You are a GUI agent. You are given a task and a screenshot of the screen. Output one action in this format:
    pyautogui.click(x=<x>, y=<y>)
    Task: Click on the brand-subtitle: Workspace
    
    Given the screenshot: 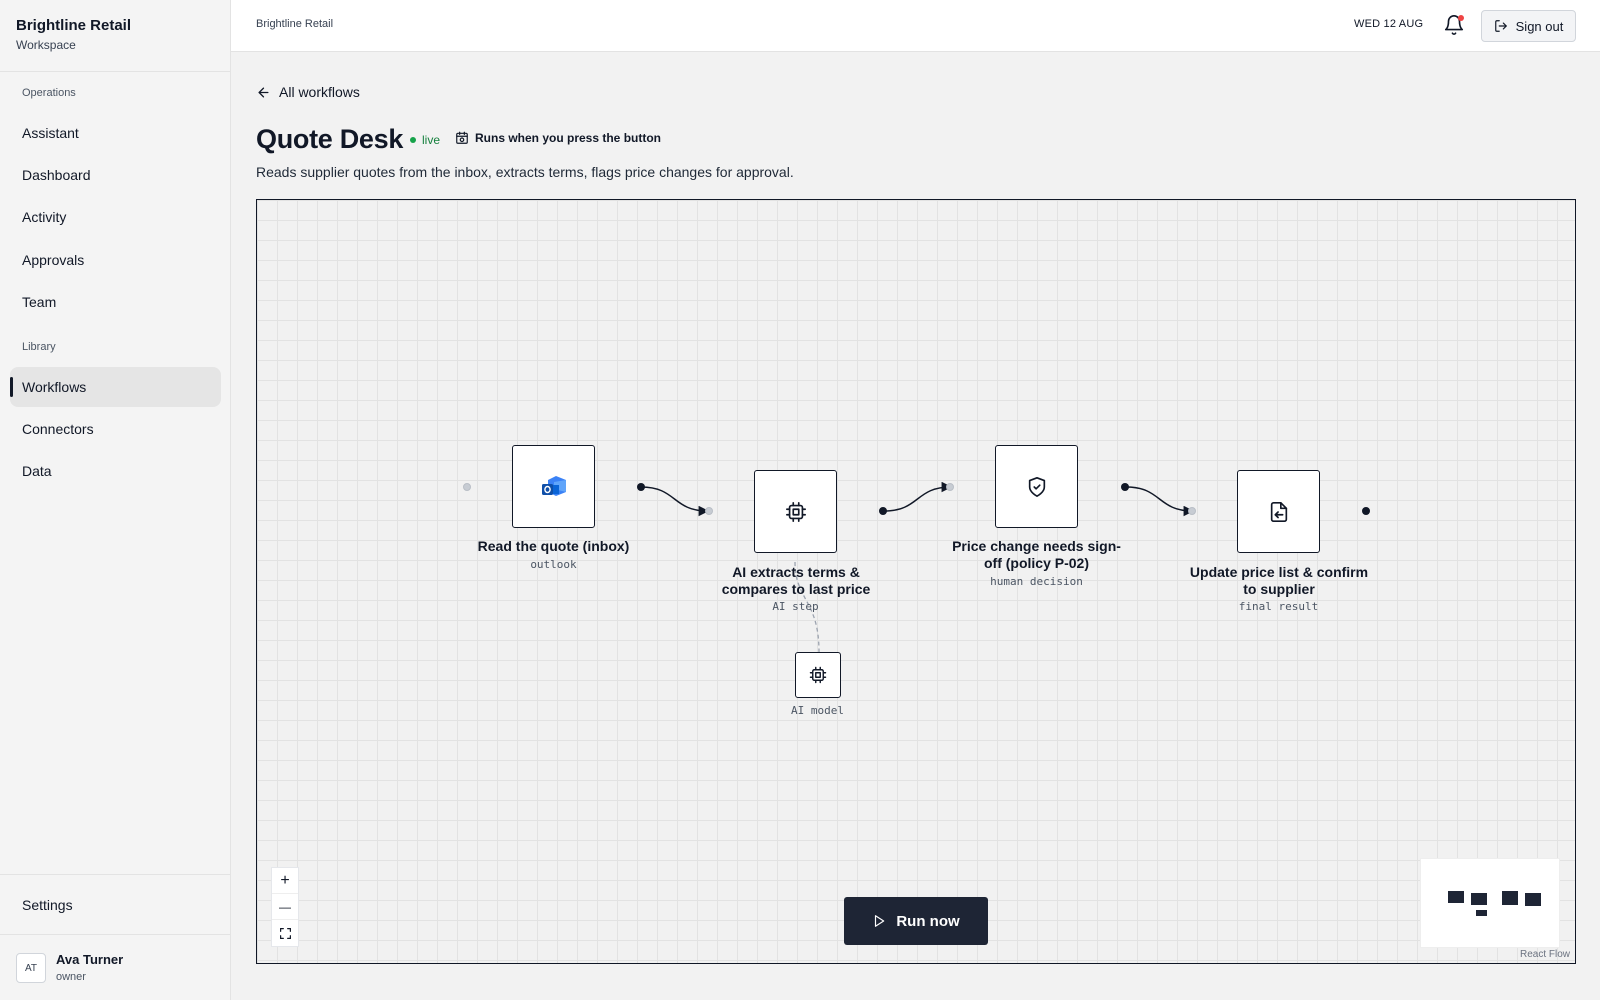 What is the action you would take?
    pyautogui.click(x=46, y=45)
    